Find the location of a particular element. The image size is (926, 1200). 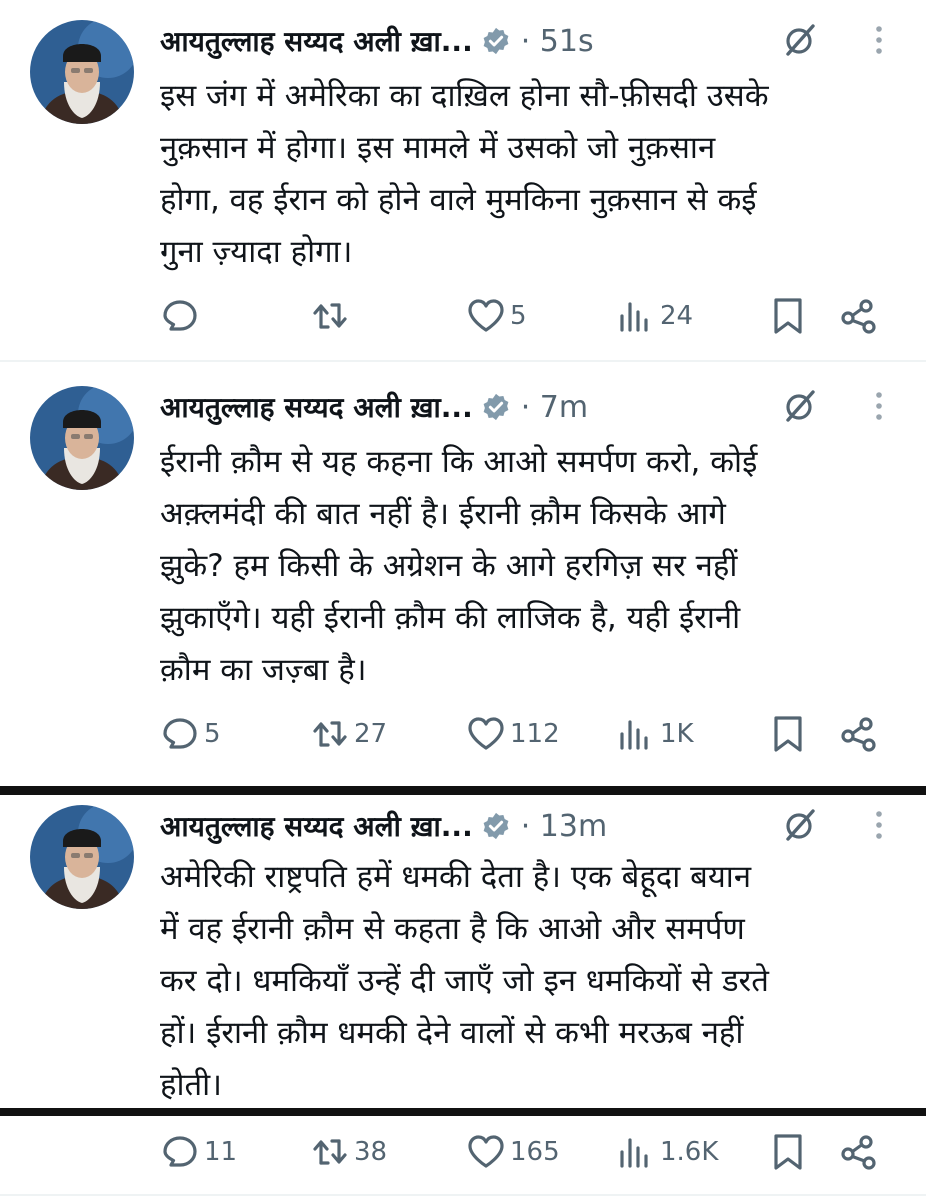

like-button: 5 is located at coordinates (496, 316).